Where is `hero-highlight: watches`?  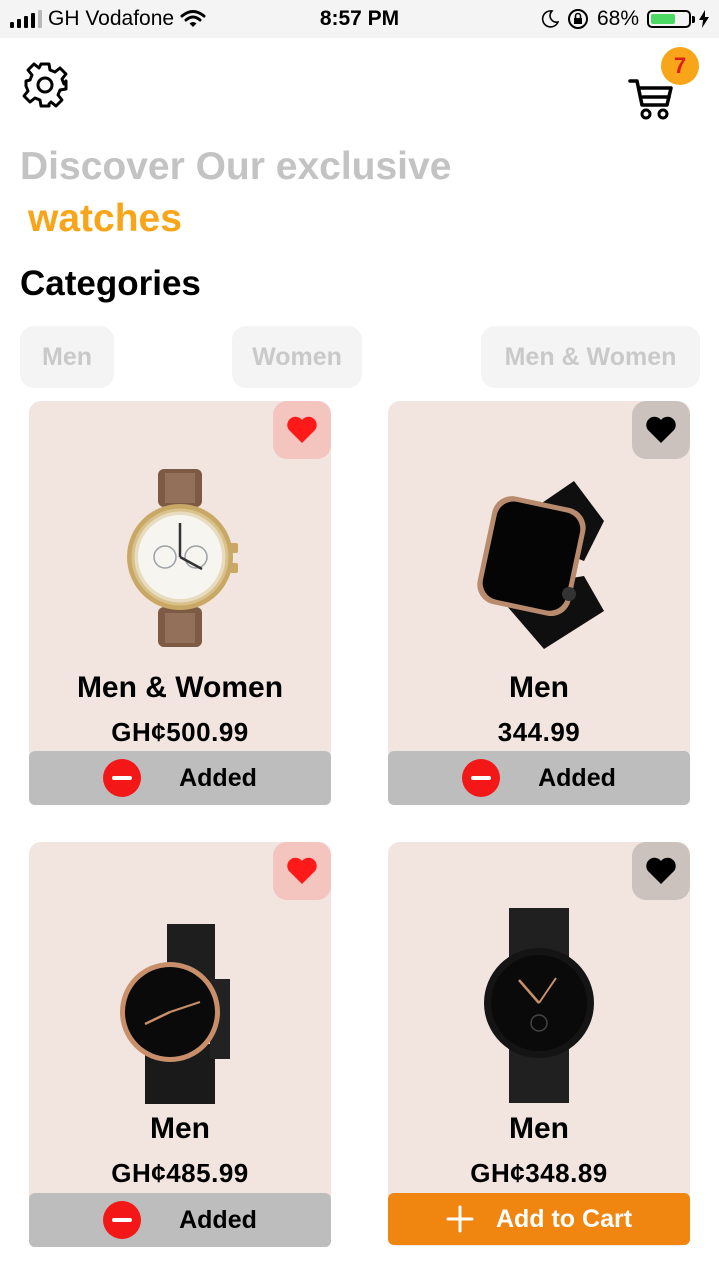 hero-highlight: watches is located at coordinates (105, 218).